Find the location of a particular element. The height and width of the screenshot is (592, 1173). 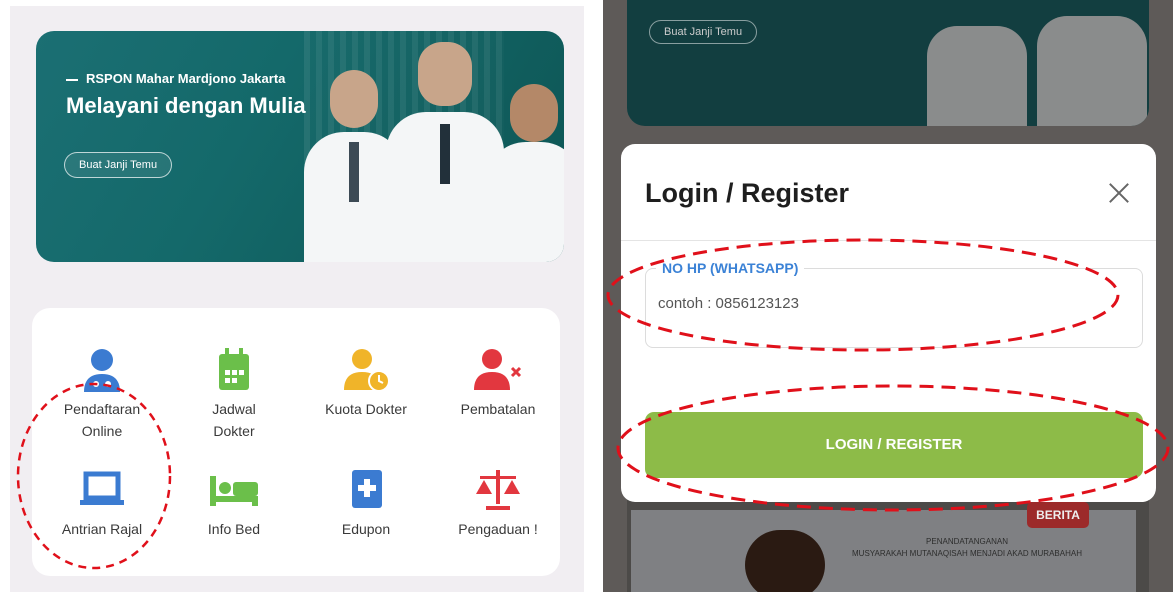

medical-book-icon is located at coordinates (366, 490).